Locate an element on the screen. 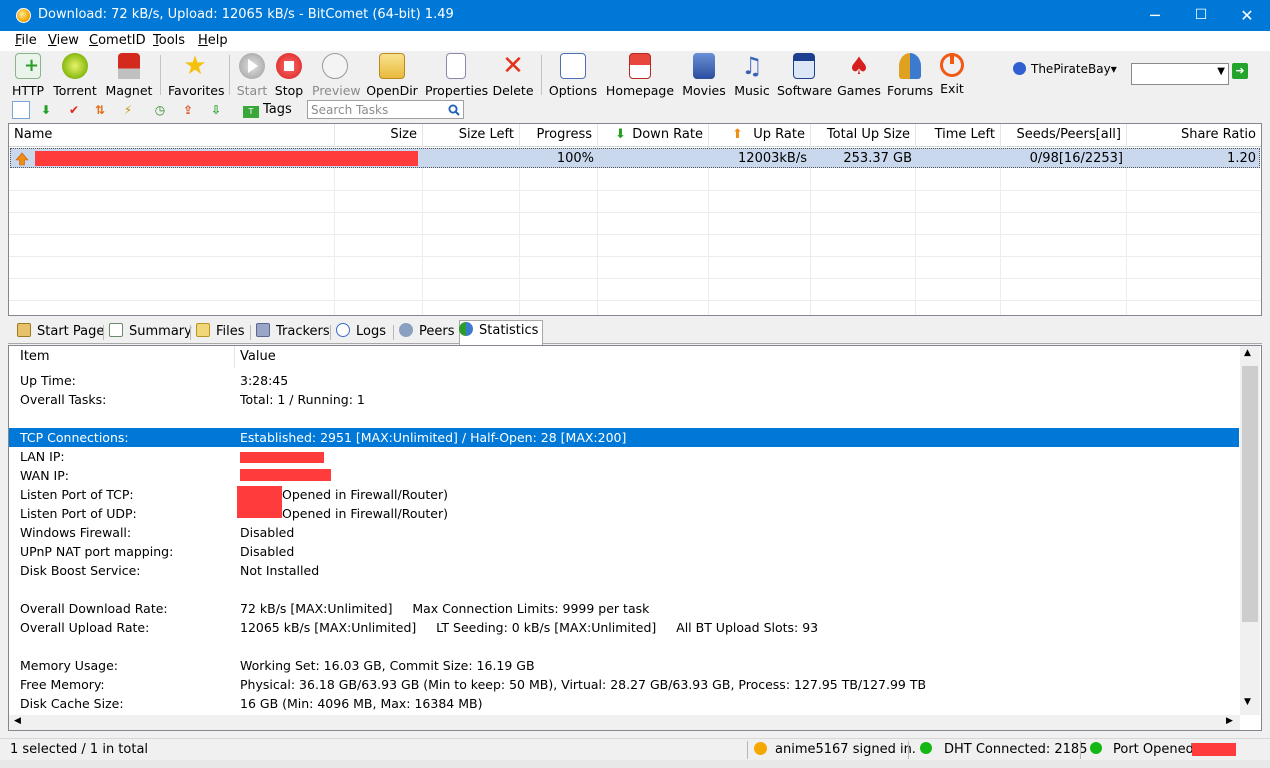 The image size is (1270, 768). clock-icon: ◷ is located at coordinates (160, 110).